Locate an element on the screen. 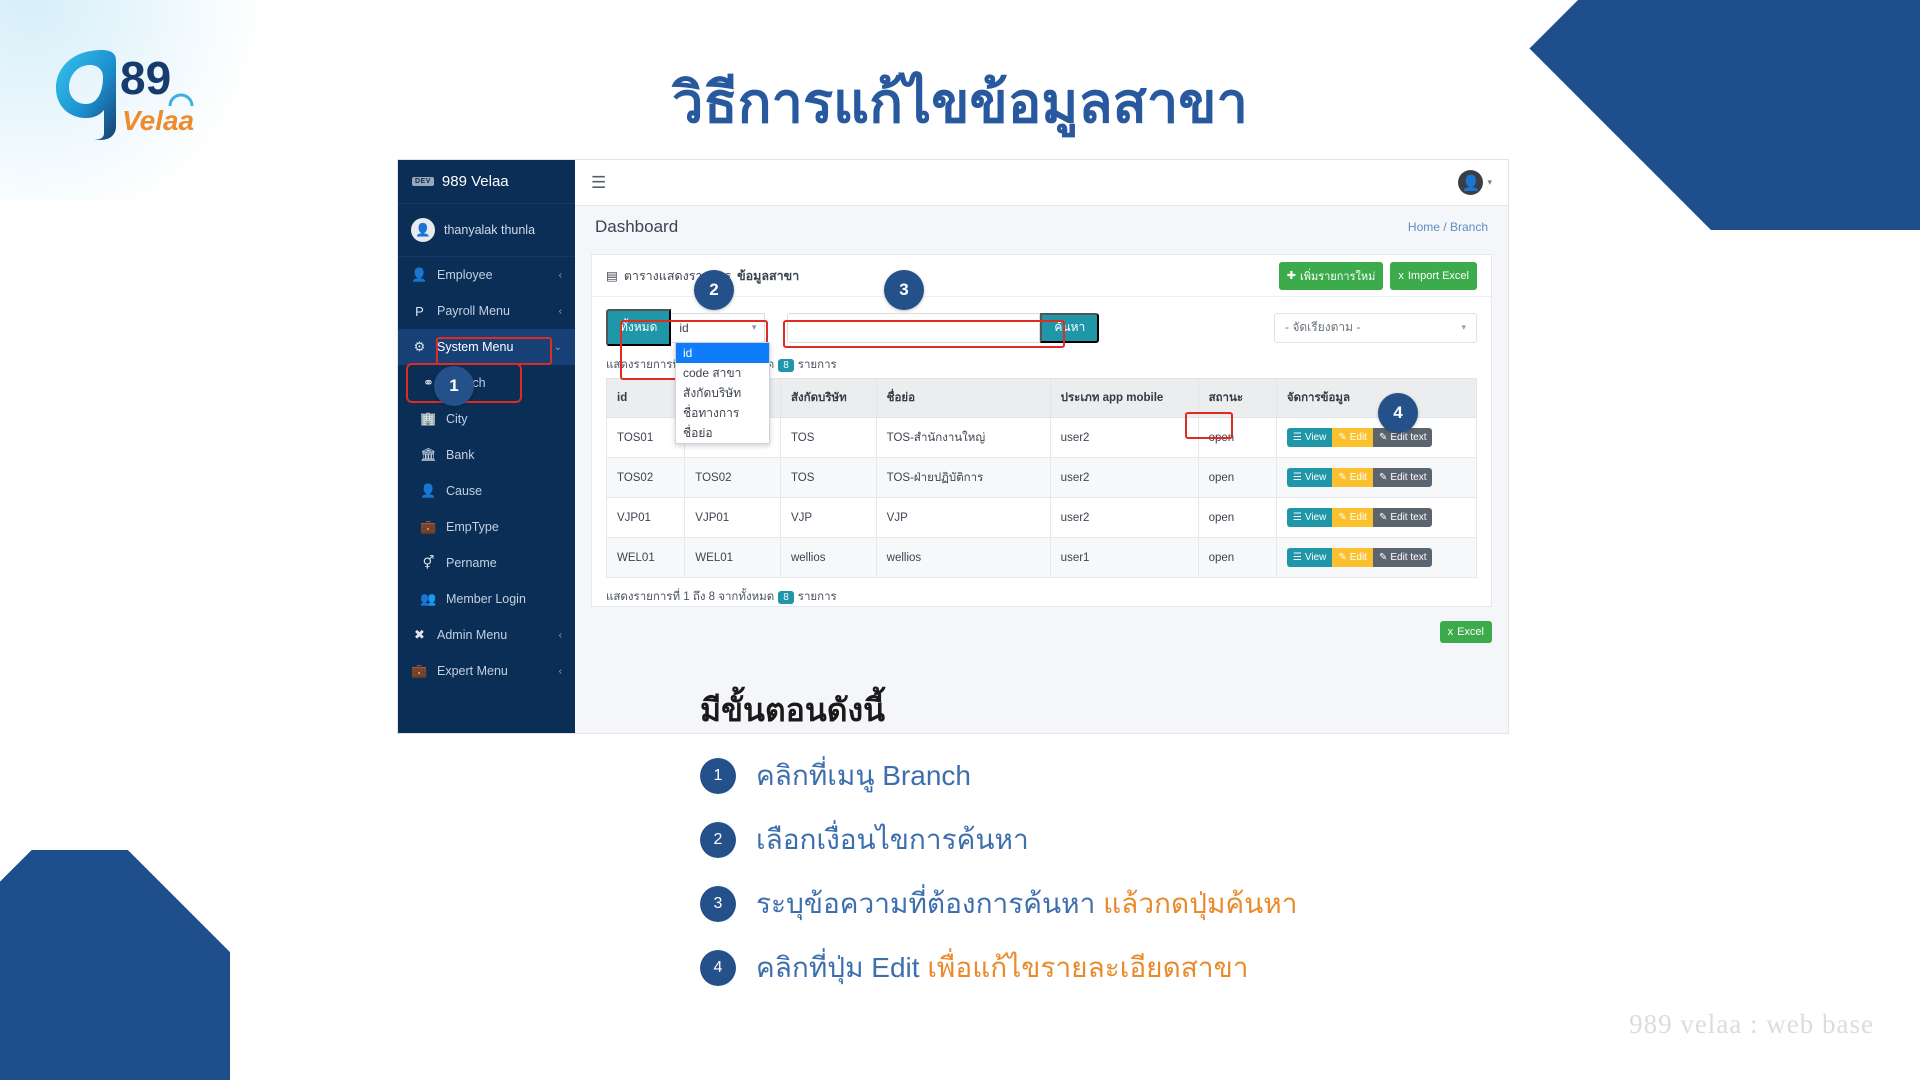 This screenshot has width=1920, height=1080. showing-bottom-count: 8 is located at coordinates (786, 597).